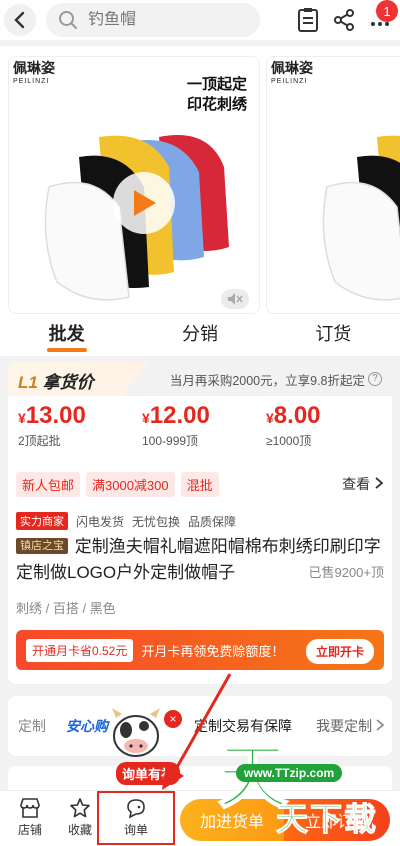  What do you see at coordinates (289, 773) in the screenshot?
I see `watermark-url: www.TTzip.com` at bounding box center [289, 773].